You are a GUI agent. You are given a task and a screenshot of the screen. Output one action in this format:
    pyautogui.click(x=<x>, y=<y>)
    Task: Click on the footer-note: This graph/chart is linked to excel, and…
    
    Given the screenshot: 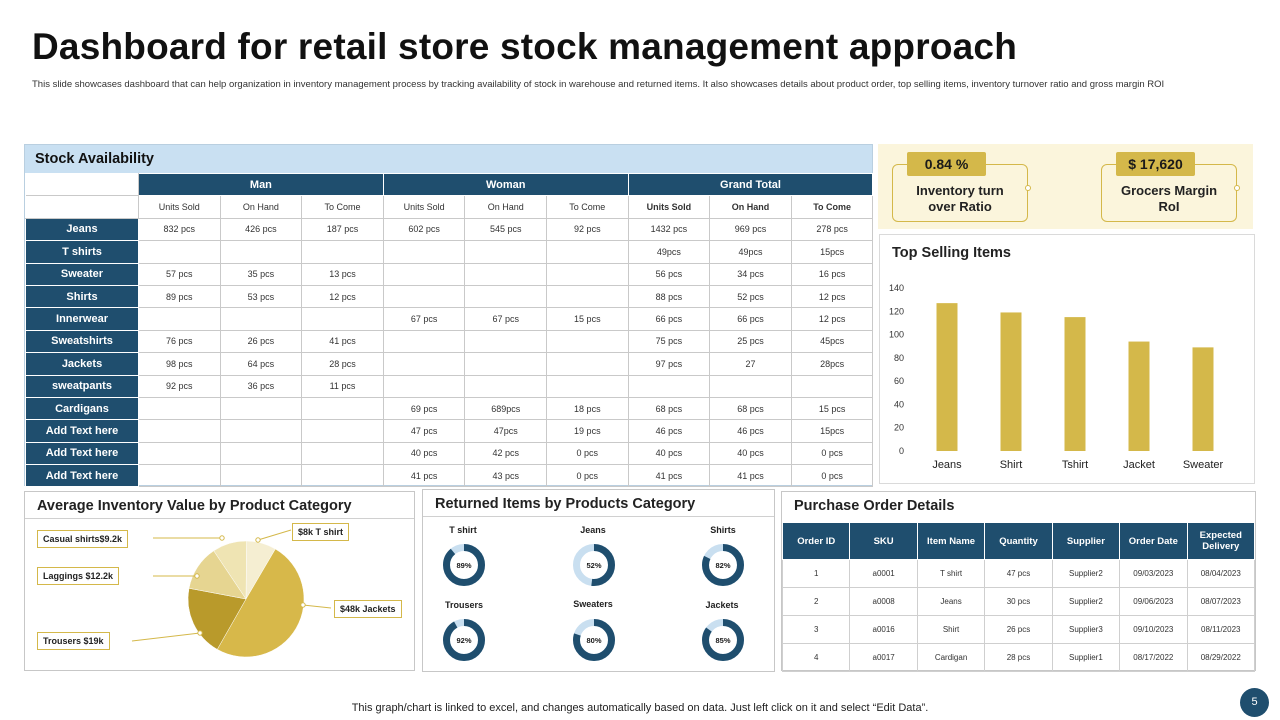 What is the action you would take?
    pyautogui.click(x=640, y=708)
    